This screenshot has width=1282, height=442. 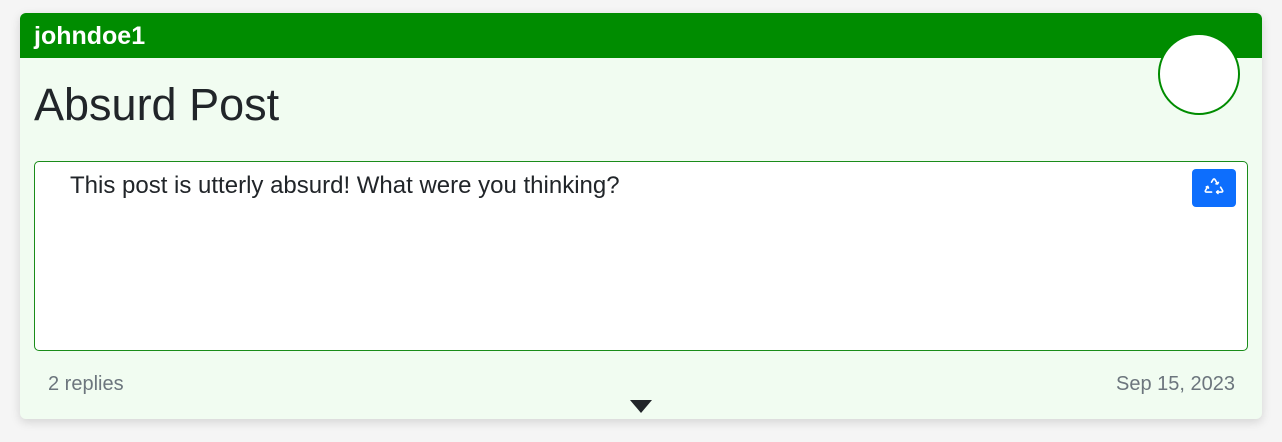 What do you see at coordinates (89, 36) in the screenshot?
I see `username: johndoe1` at bounding box center [89, 36].